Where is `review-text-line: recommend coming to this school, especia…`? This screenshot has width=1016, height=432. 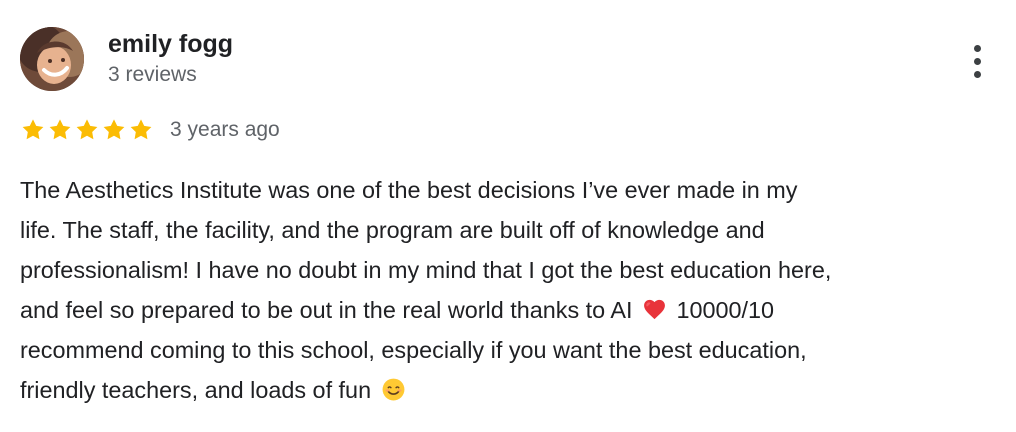
review-text-line: recommend coming to this school, especia… is located at coordinates (413, 350).